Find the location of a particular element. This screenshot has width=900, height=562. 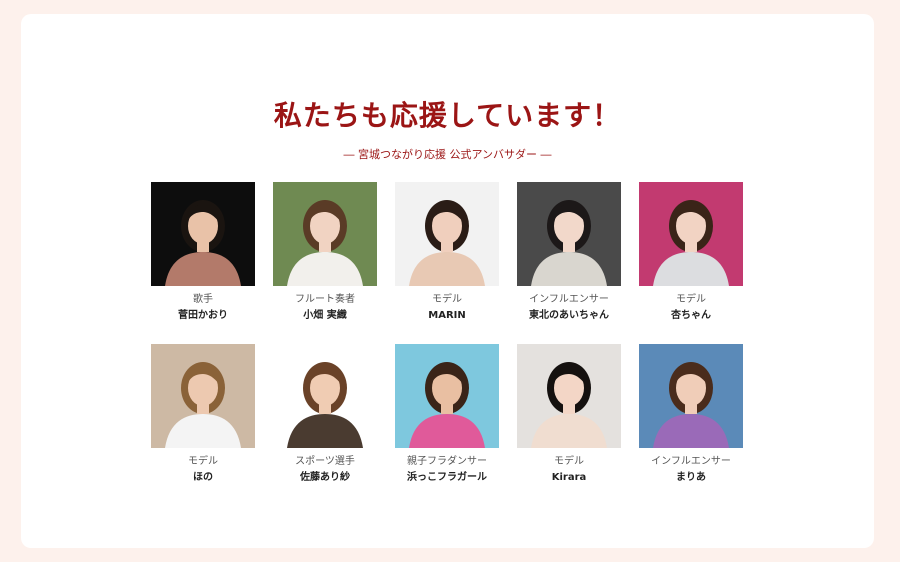

ambassador-role: 親子フラダンサー is located at coordinates (447, 461).